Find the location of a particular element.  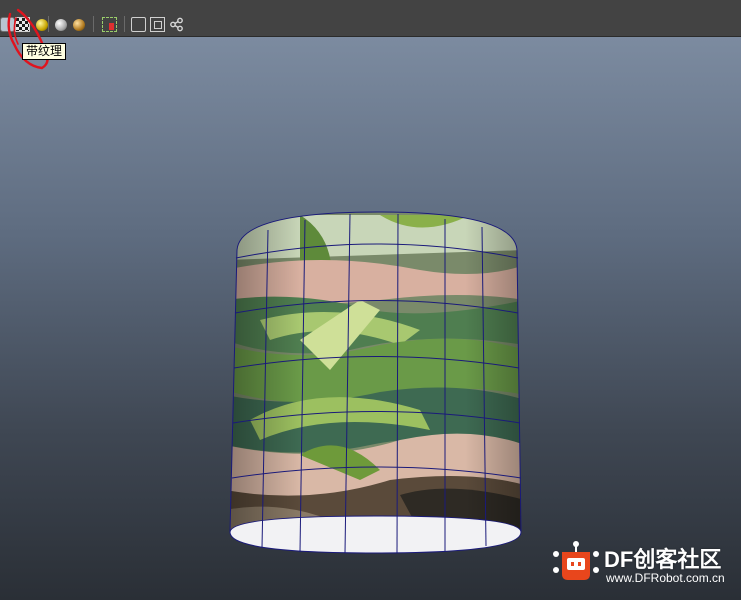

textured-tooltip: 带纹理 is located at coordinates (44, 51).